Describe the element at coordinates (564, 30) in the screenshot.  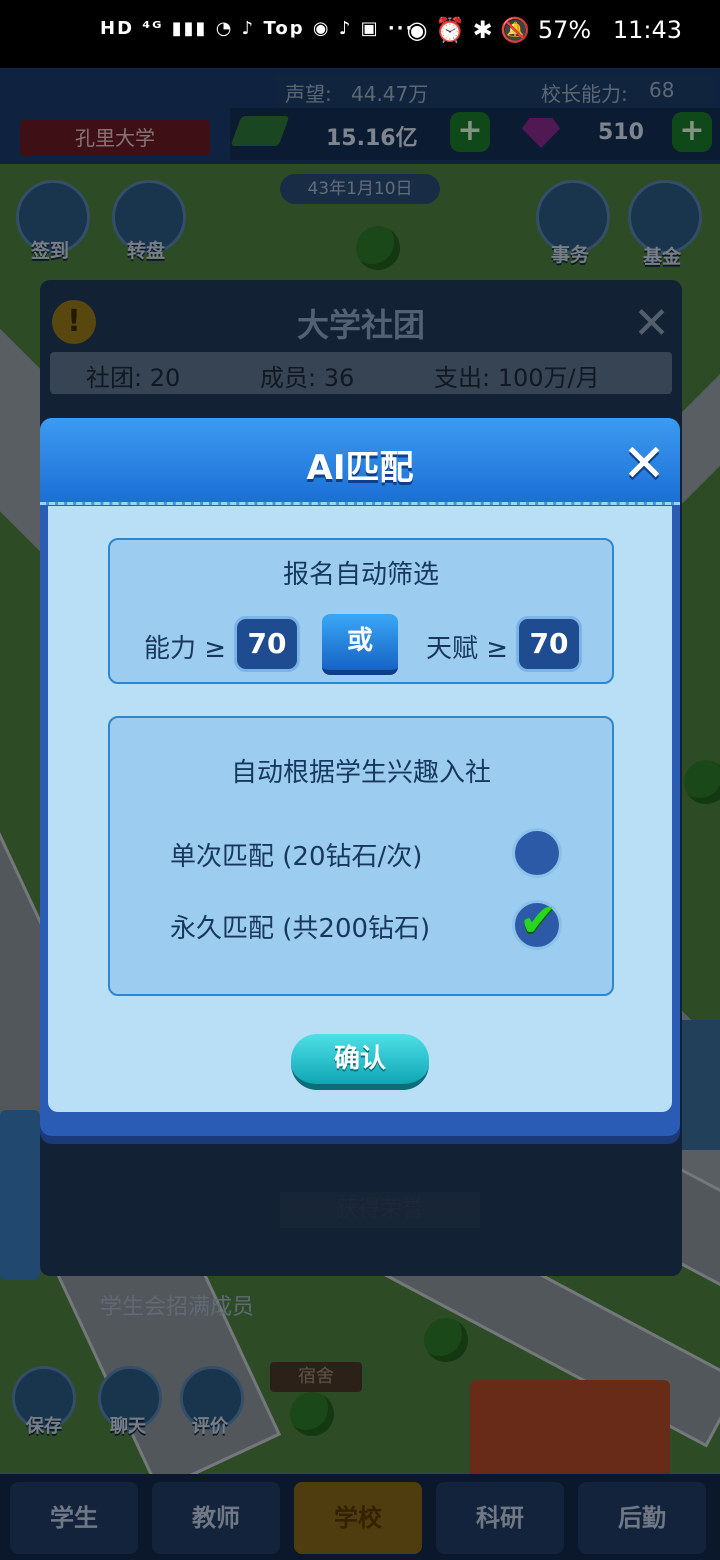
I see `battery-percent: 57%` at that location.